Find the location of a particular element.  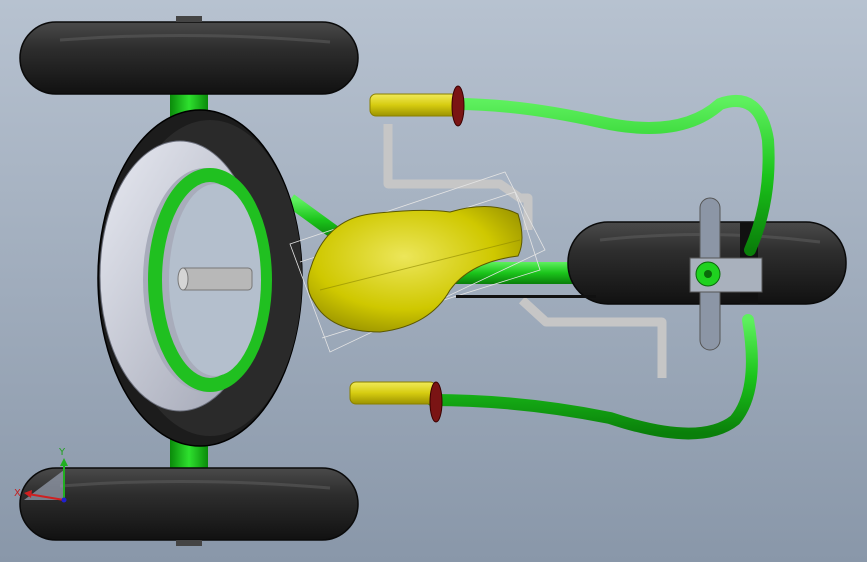

drive-wheel is located at coordinates (200, 278).